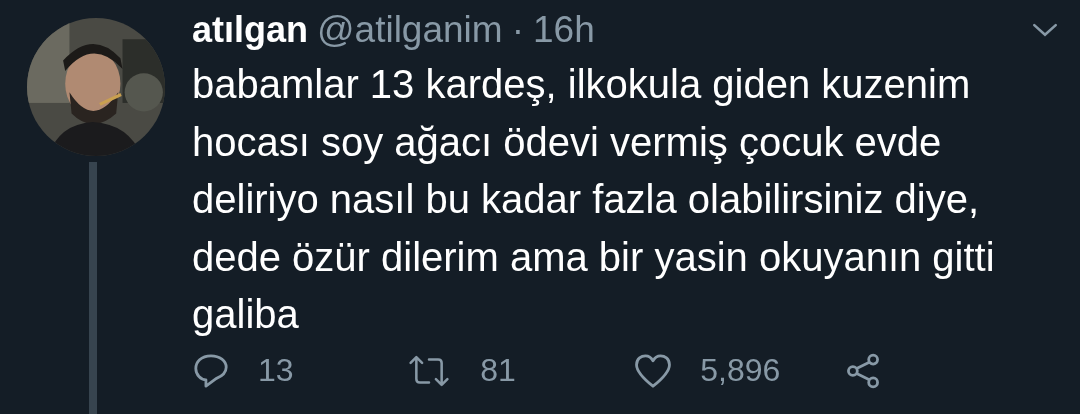 The image size is (1080, 414). Describe the element at coordinates (498, 370) in the screenshot. I see `action-count: 81` at that location.